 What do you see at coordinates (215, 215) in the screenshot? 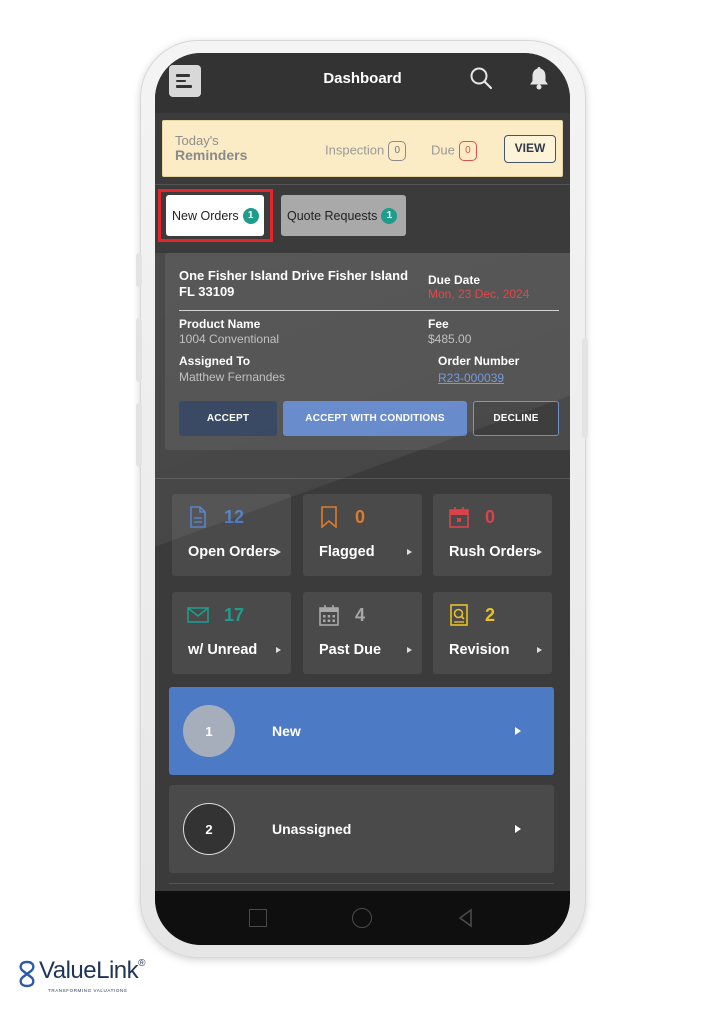
I see `highlight-box` at bounding box center [215, 215].